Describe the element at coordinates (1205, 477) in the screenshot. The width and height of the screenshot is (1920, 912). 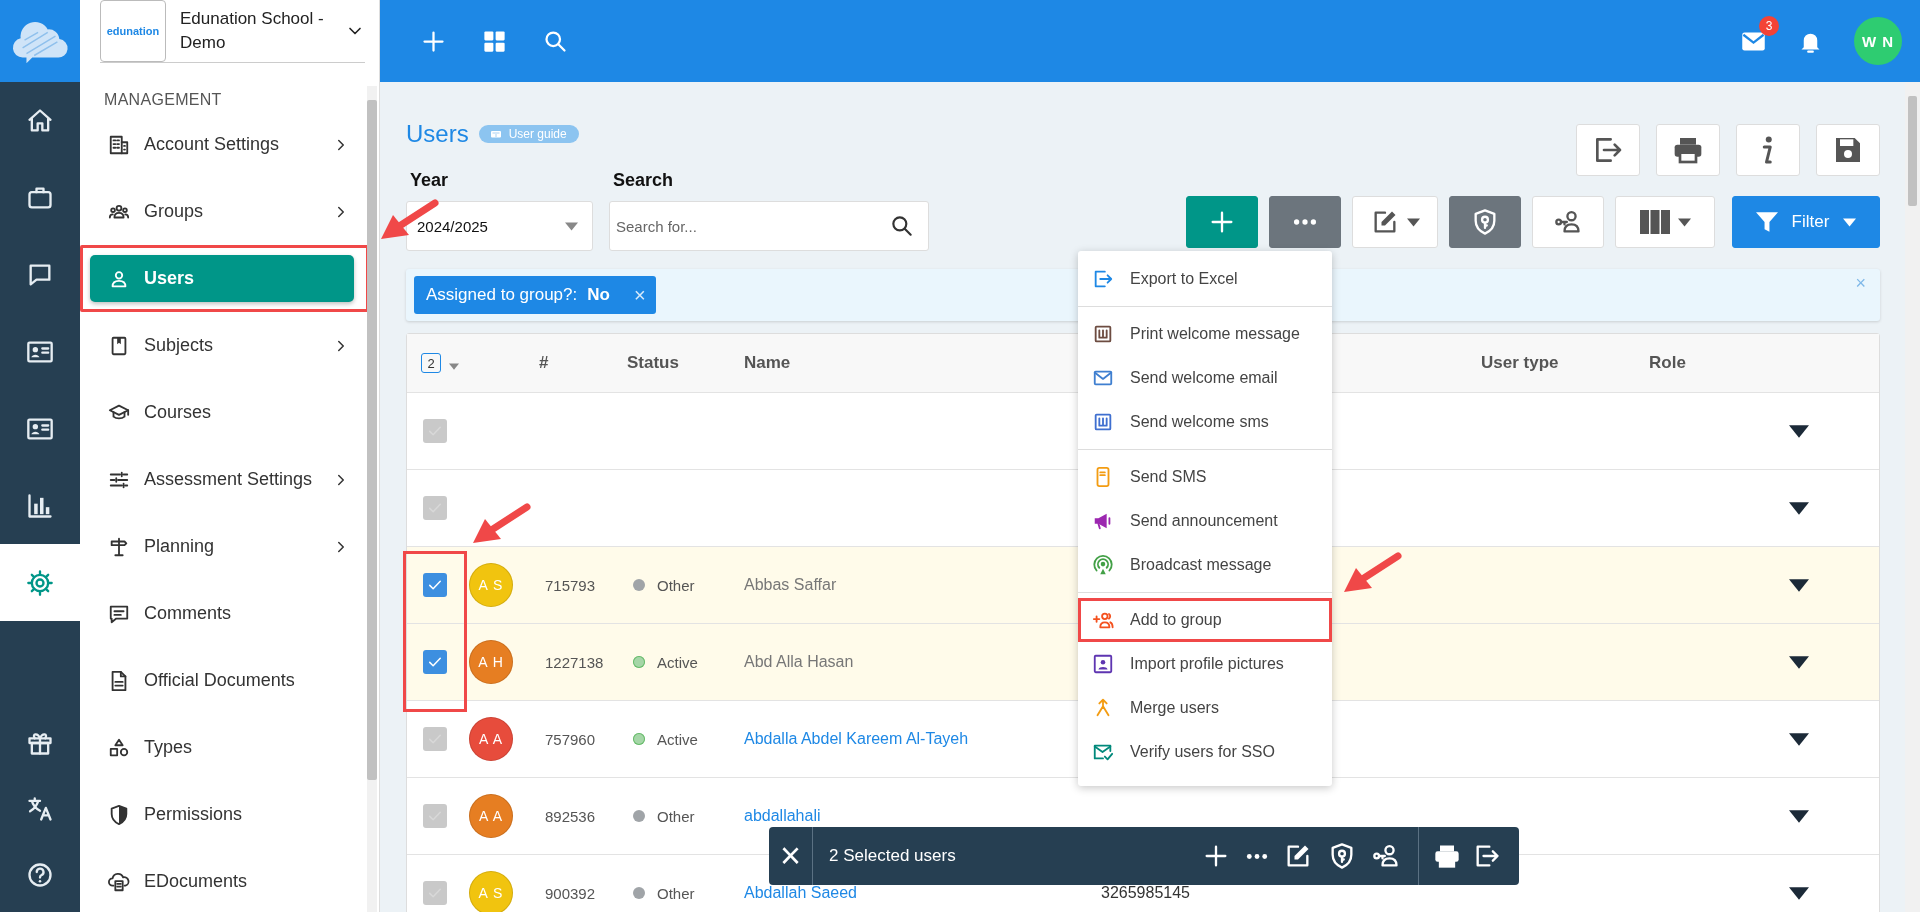
I see `menu-item: Send SMS` at that location.